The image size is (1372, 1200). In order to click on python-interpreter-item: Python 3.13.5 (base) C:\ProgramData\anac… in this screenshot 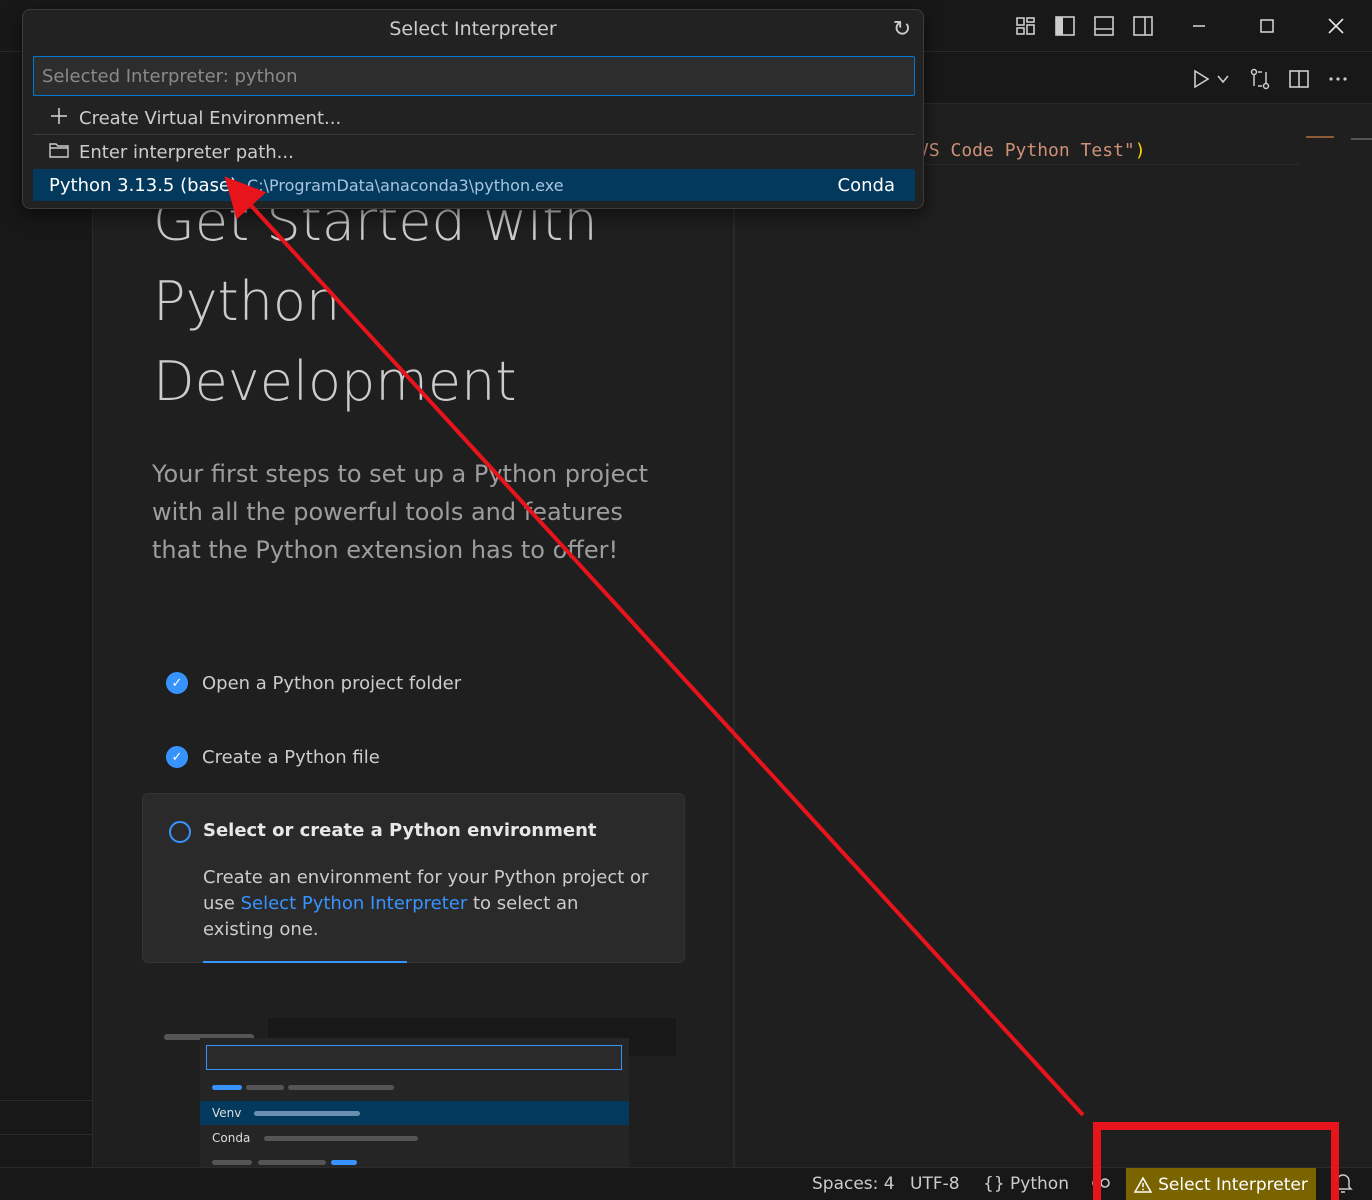, I will do `click(474, 185)`.